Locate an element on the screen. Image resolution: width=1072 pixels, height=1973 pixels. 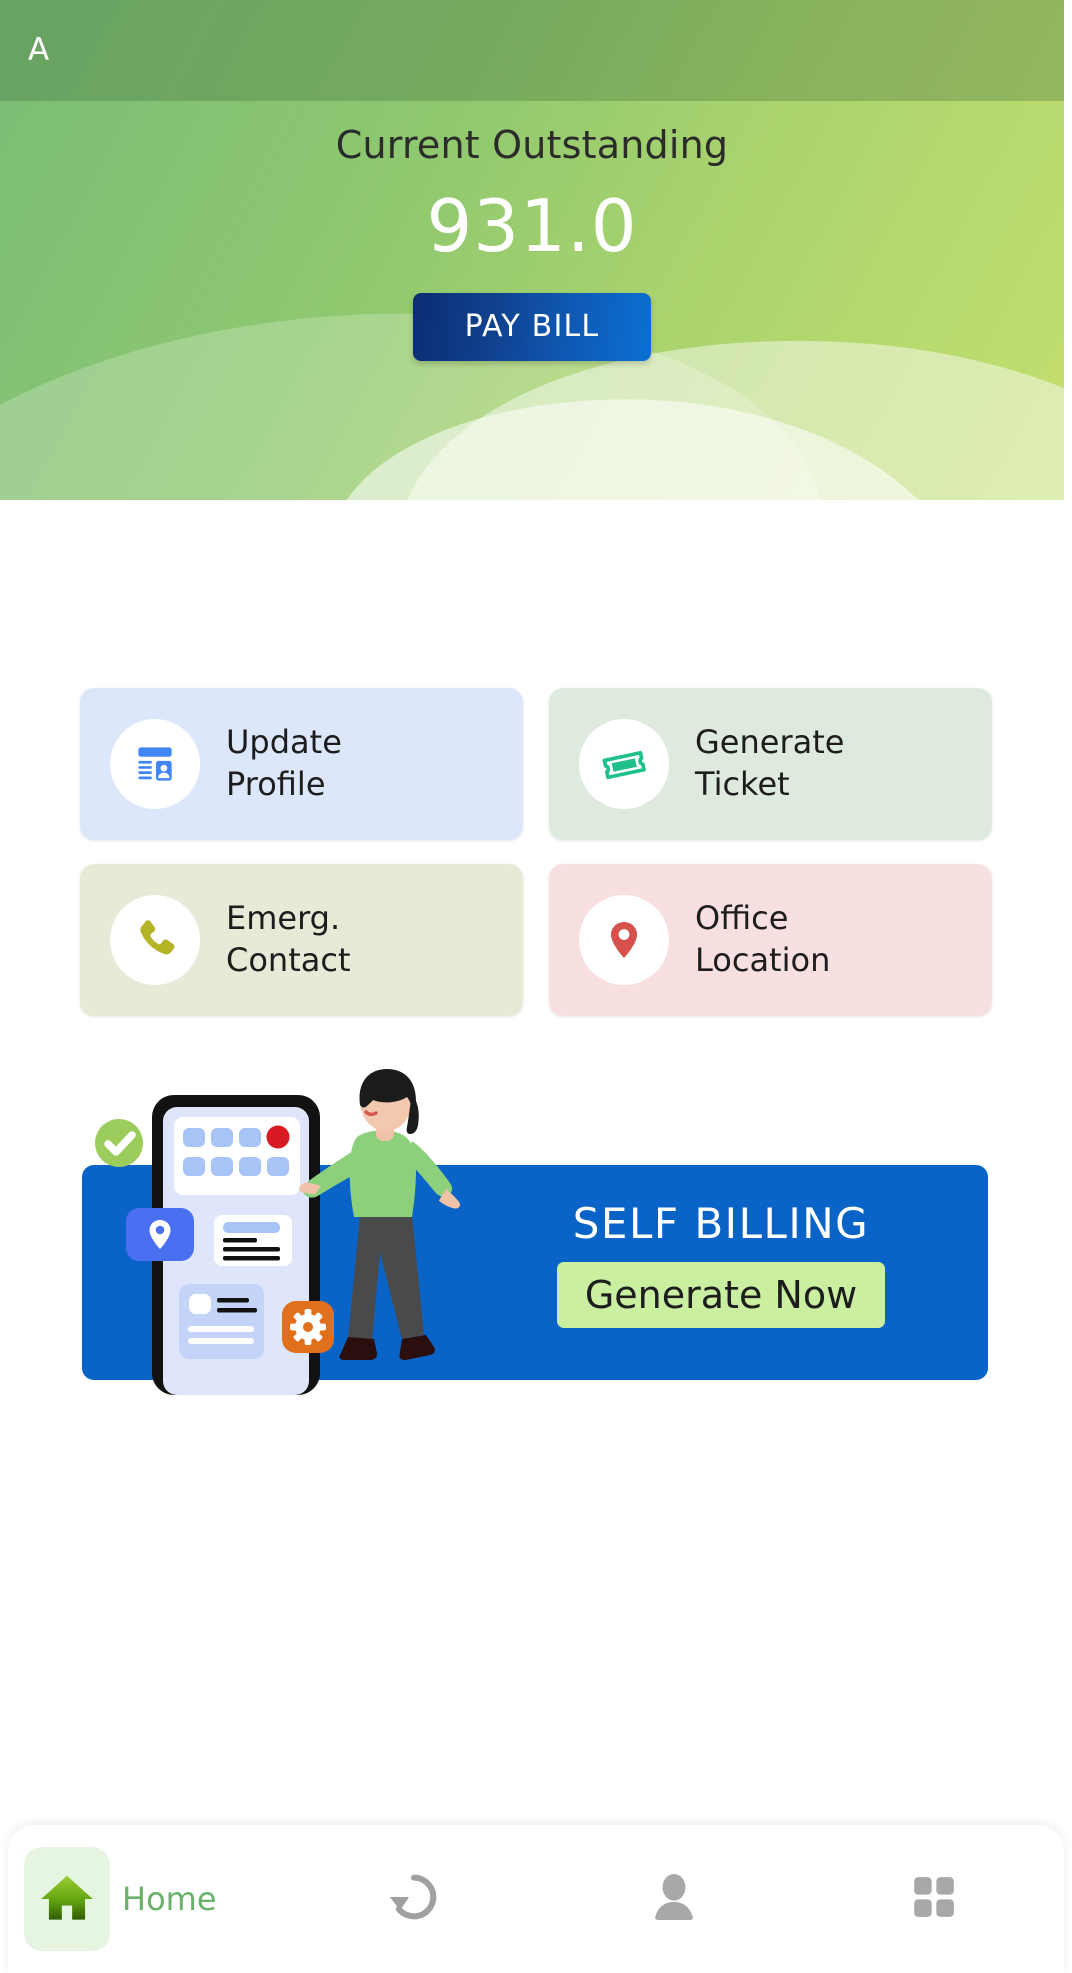
action-label-generate-ticket: Generate Ticket is located at coordinates (770, 763).